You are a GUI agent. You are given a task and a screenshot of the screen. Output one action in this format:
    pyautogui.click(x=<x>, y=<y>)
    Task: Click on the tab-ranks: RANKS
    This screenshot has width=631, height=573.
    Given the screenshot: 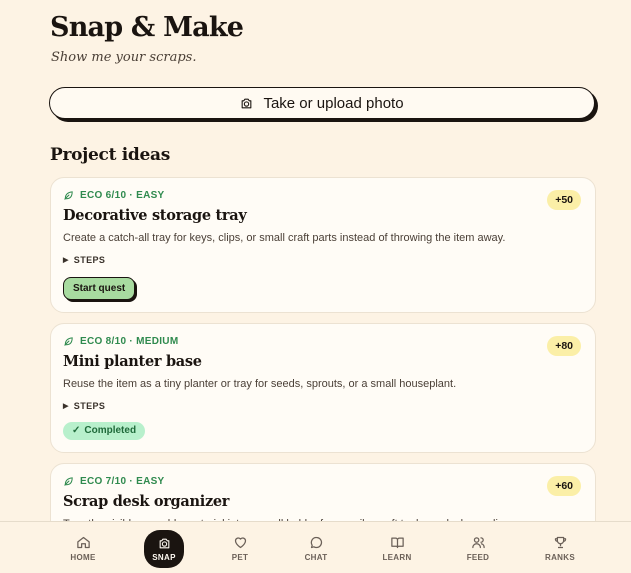 What is the action you would take?
    pyautogui.click(x=560, y=547)
    